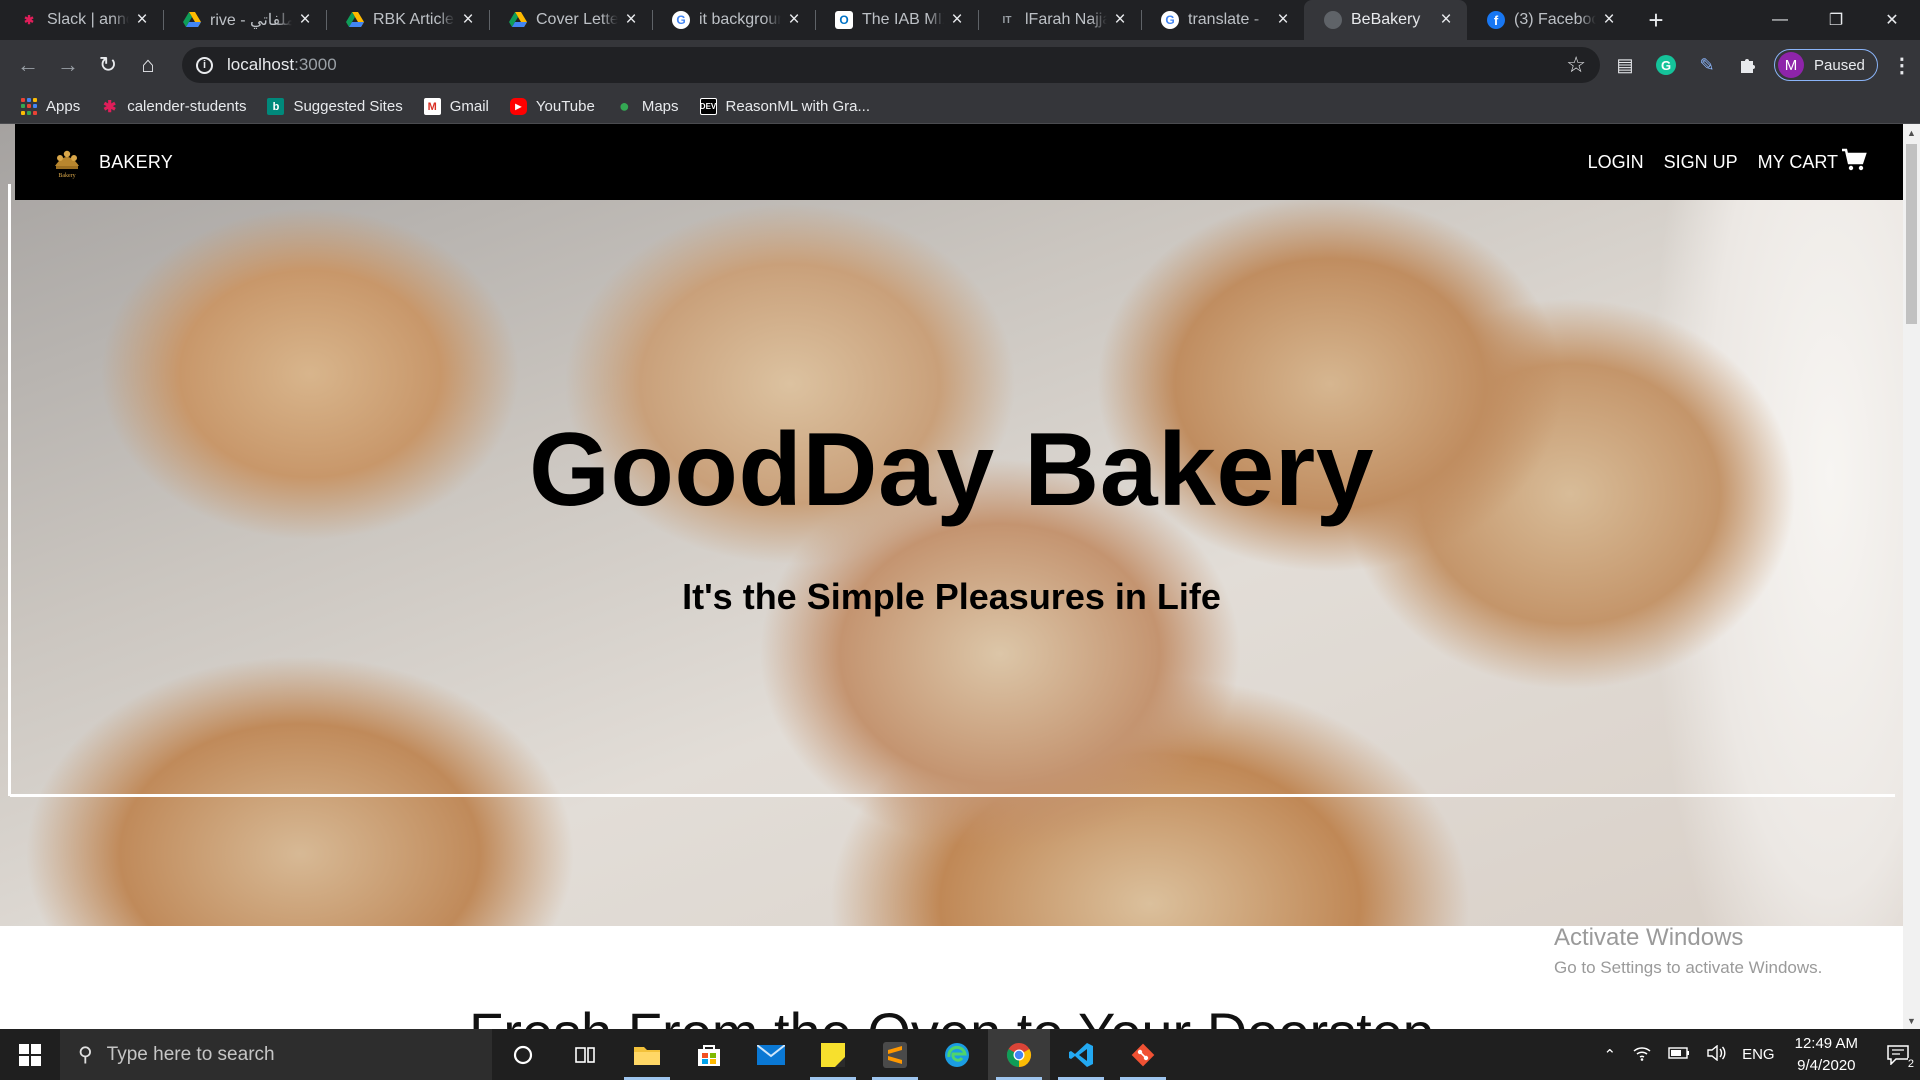  I want to click on taskbar-git-kraken, so click(1143, 1054).